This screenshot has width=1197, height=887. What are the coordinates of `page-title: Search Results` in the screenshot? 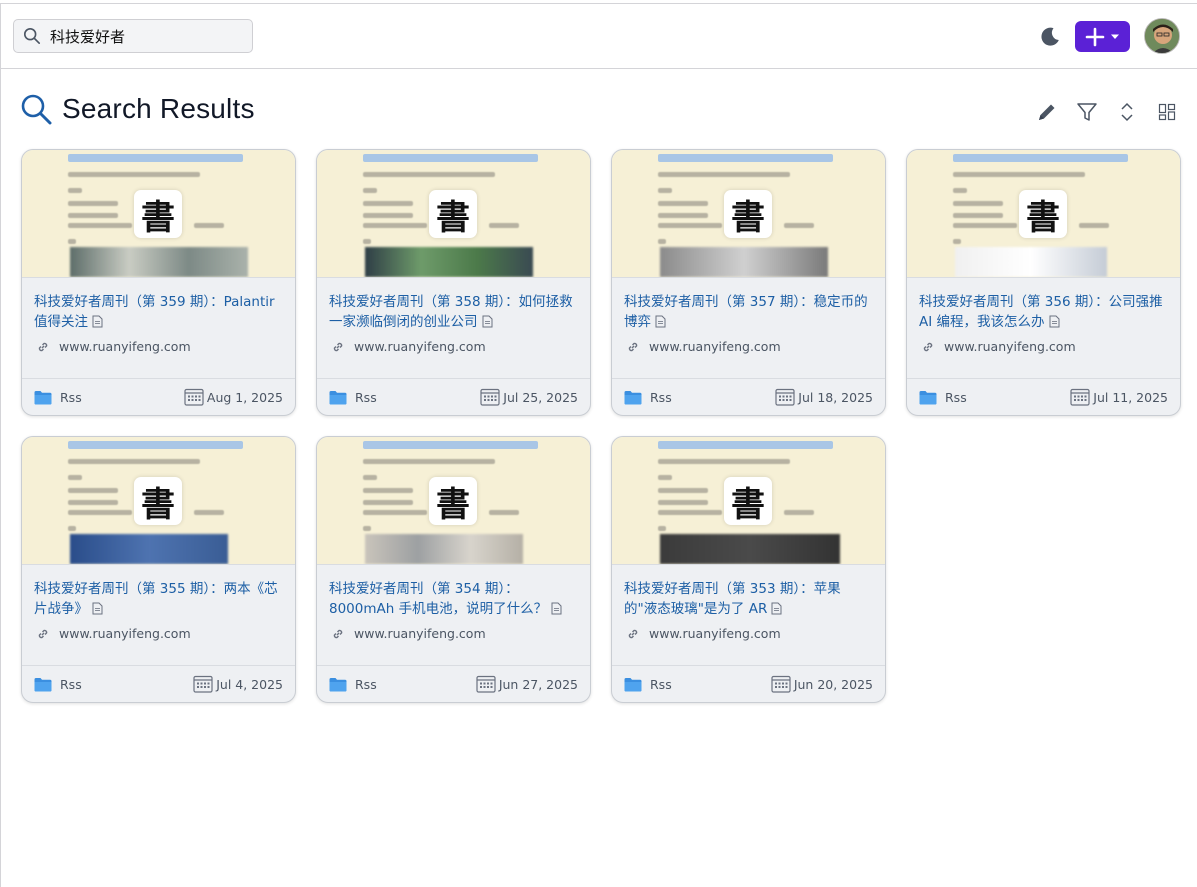 It's located at (158, 108).